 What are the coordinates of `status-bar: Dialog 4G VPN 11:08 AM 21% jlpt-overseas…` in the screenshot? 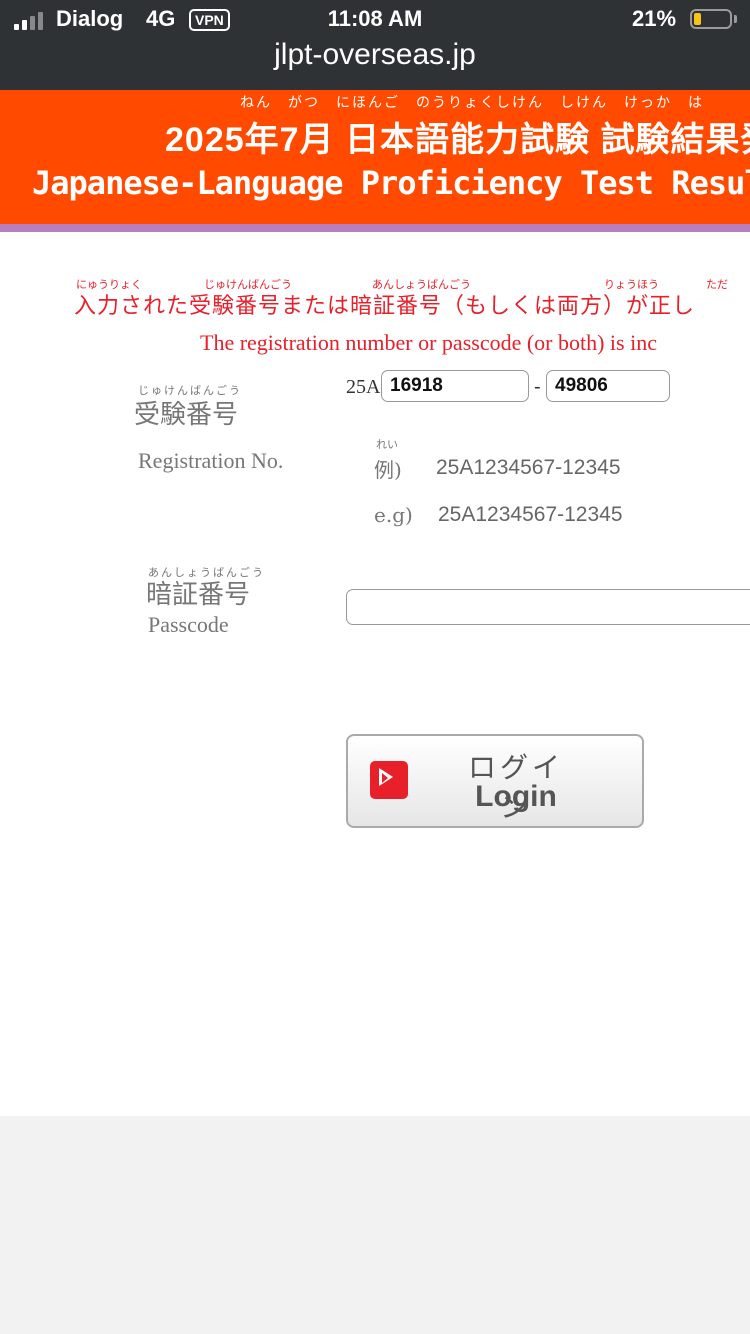 It's located at (375, 45).